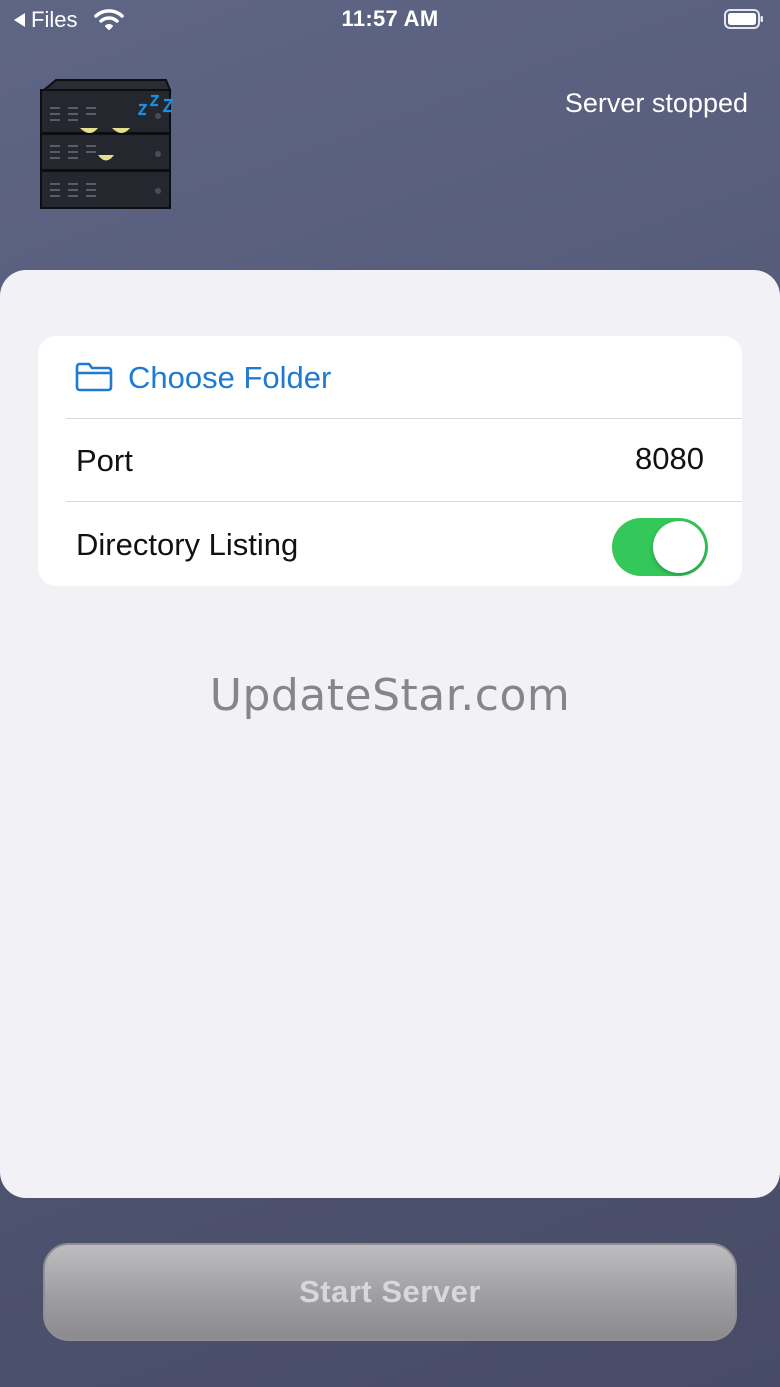 The image size is (780, 1387). I want to click on sleeping-server-icon, so click(107, 144).